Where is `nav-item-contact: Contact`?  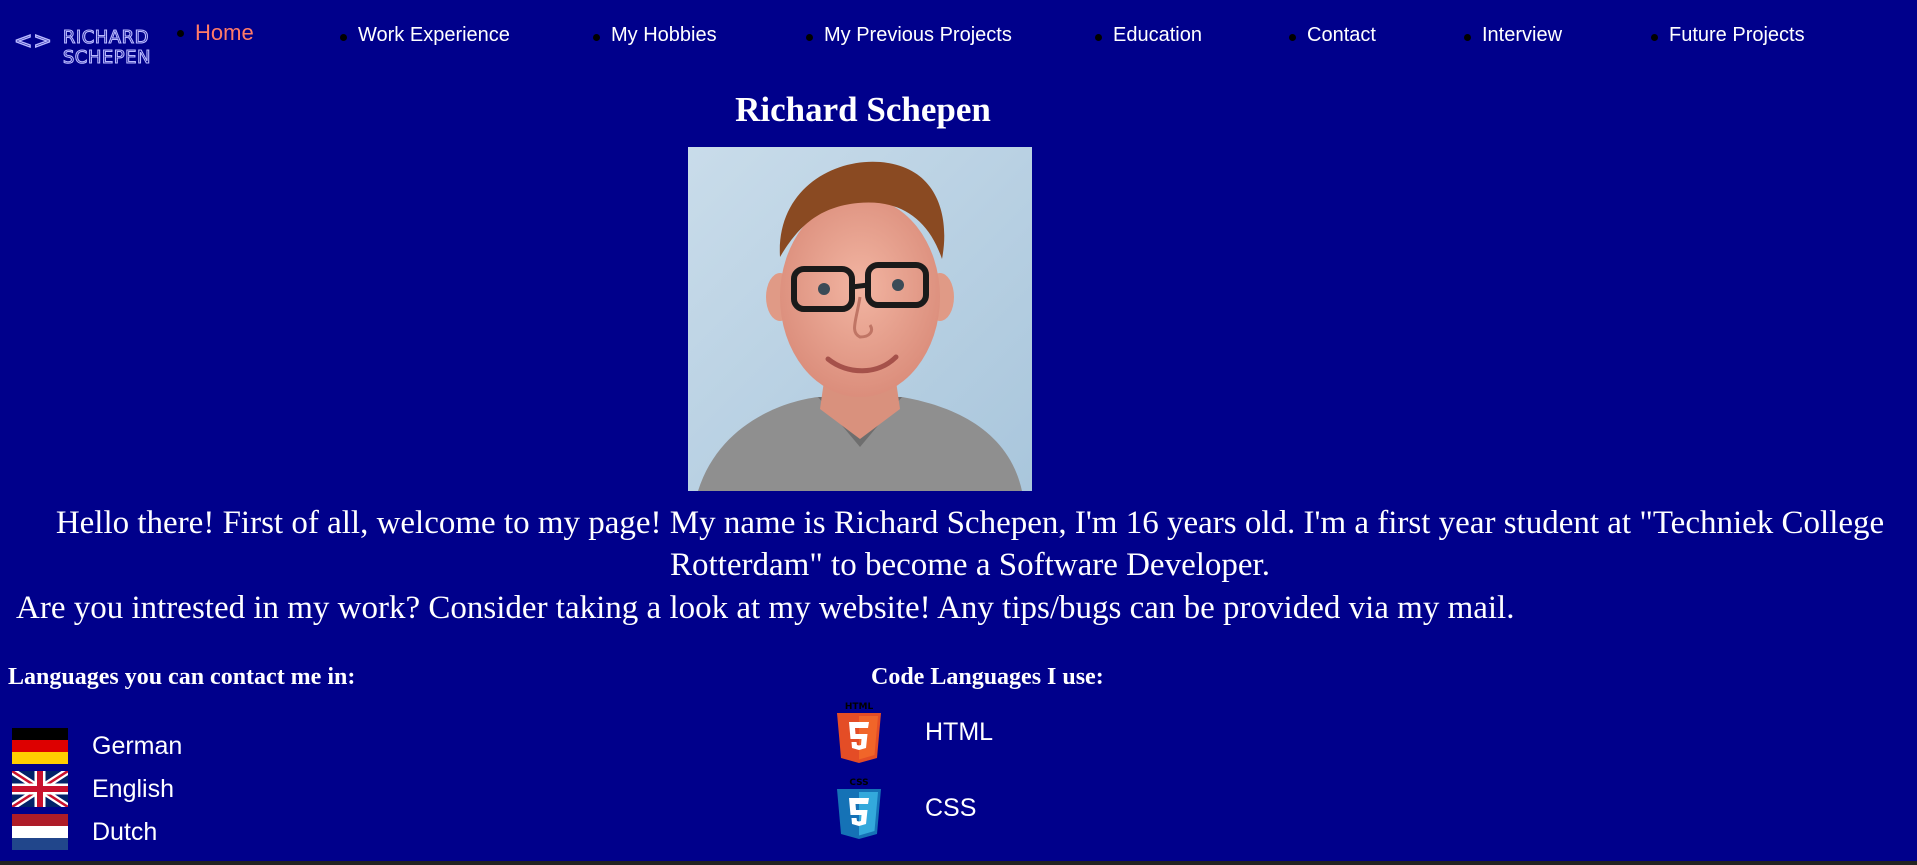
nav-item-contact: Contact is located at coordinates (1332, 35).